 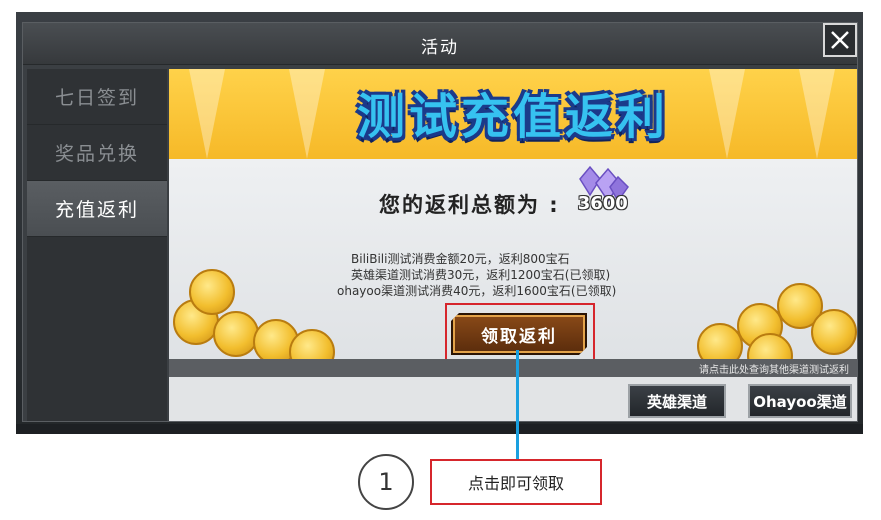 I want to click on gem-icon: 3600, so click(x=605, y=193).